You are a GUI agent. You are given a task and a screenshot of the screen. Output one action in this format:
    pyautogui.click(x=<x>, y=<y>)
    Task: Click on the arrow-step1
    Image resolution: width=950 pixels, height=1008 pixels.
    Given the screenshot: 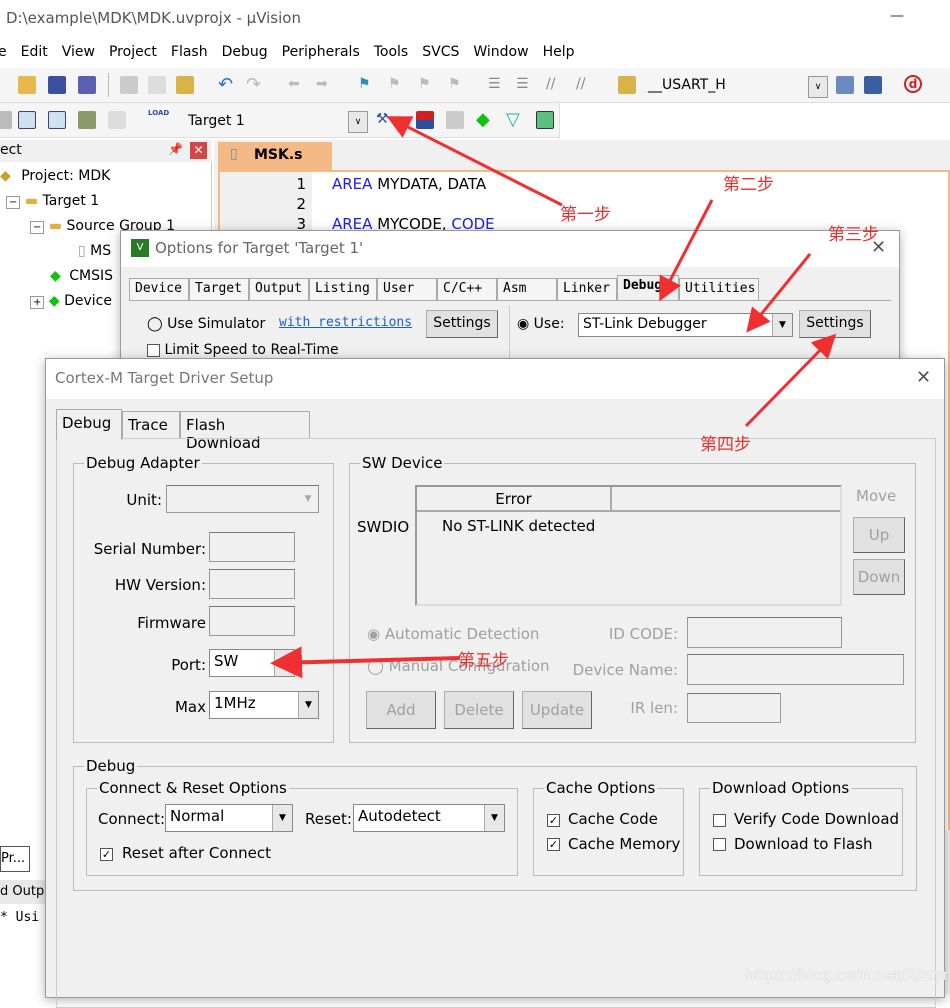 What is the action you would take?
    pyautogui.click(x=474, y=161)
    